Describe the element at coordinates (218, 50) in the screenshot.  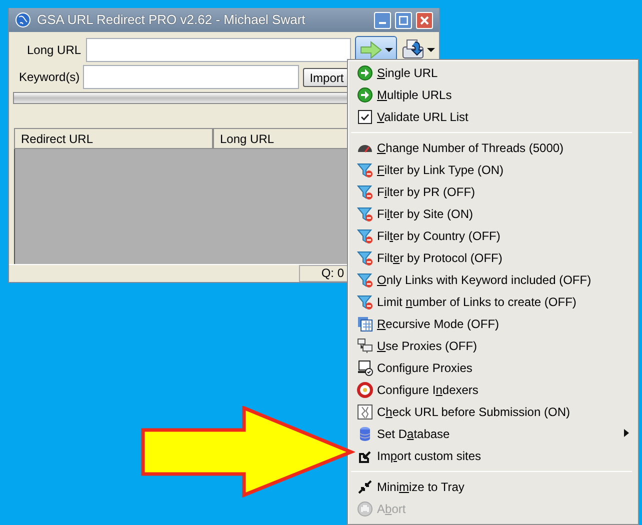
I see `long-url-field` at that location.